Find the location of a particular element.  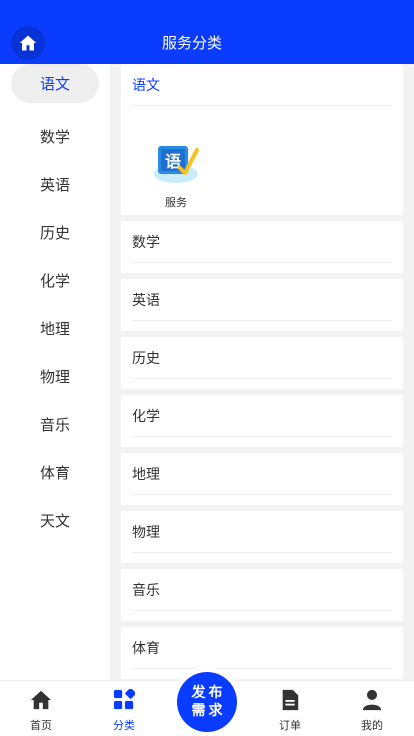

category-card-title: 历史 is located at coordinates (262, 358).